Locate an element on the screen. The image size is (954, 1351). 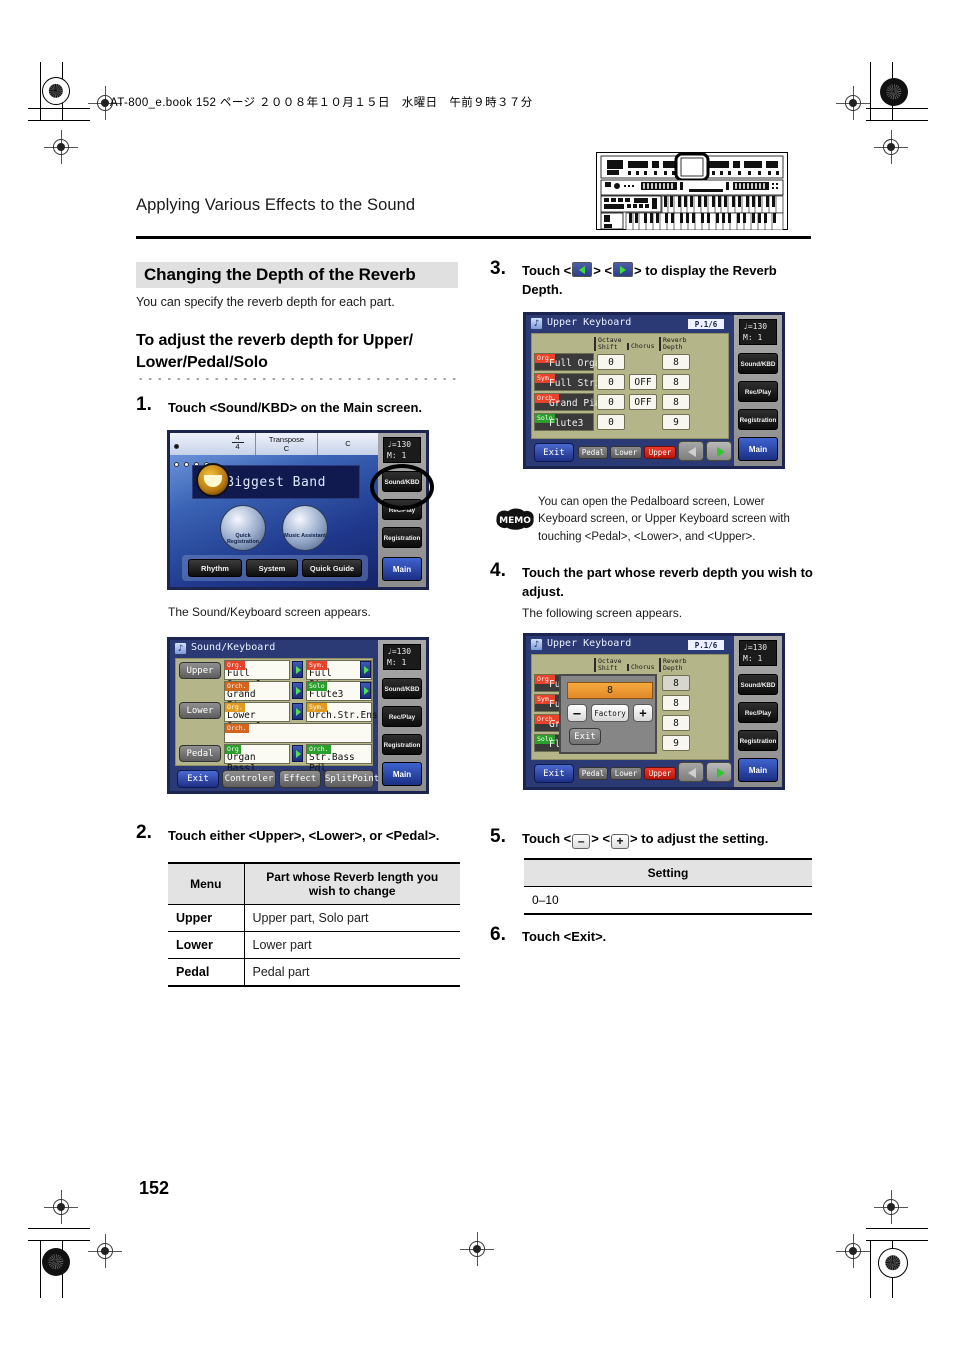
dialog-exit-button: Exit is located at coordinates (585, 736).